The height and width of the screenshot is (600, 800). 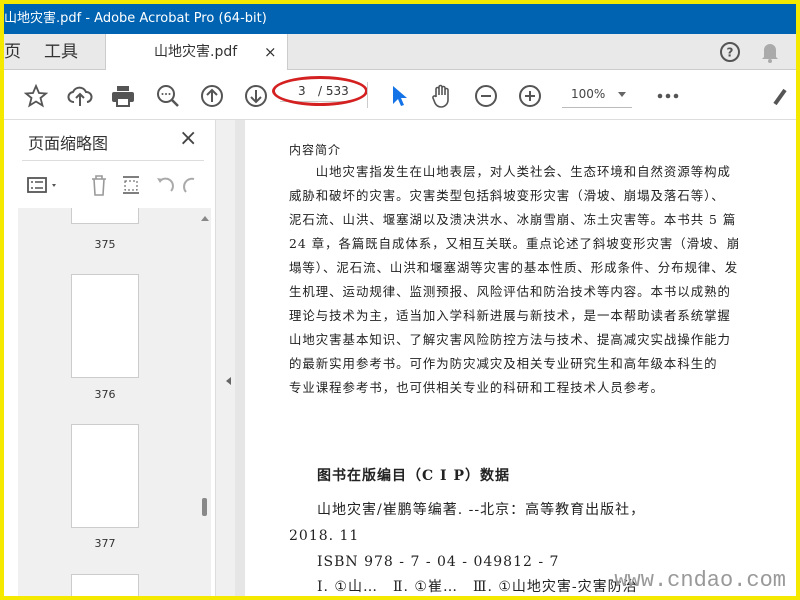 What do you see at coordinates (99, 185) in the screenshot?
I see `delete-page-icon` at bounding box center [99, 185].